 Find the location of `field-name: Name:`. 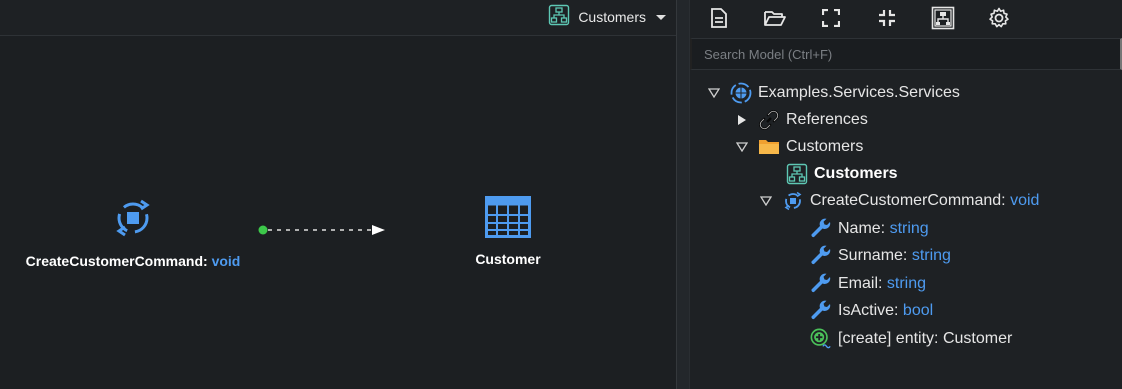

field-name: Name: is located at coordinates (862, 228).